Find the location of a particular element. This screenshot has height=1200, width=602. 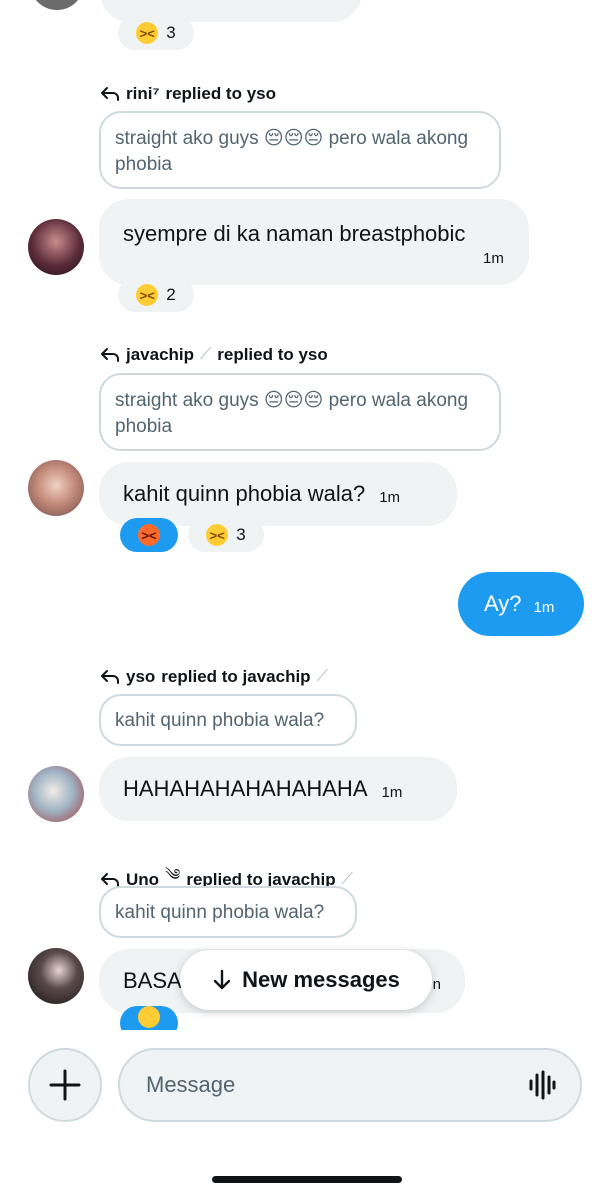

message-text: Ay? is located at coordinates (503, 603).